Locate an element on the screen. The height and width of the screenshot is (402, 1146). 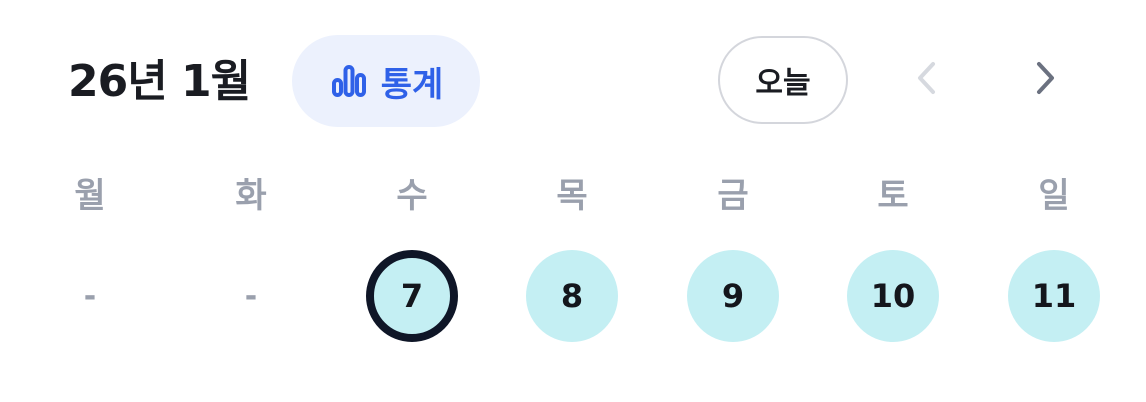
weekday-label: 토 is located at coordinates (893, 196).